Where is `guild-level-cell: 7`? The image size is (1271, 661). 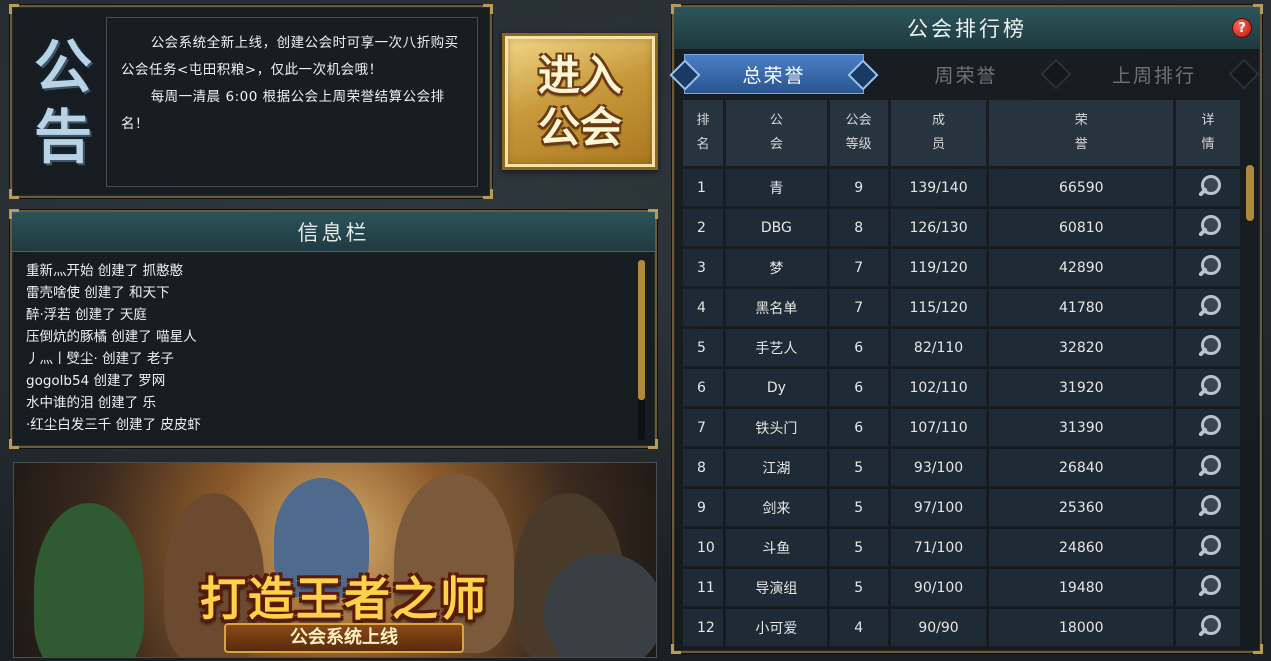
guild-level-cell: 7 is located at coordinates (858, 267).